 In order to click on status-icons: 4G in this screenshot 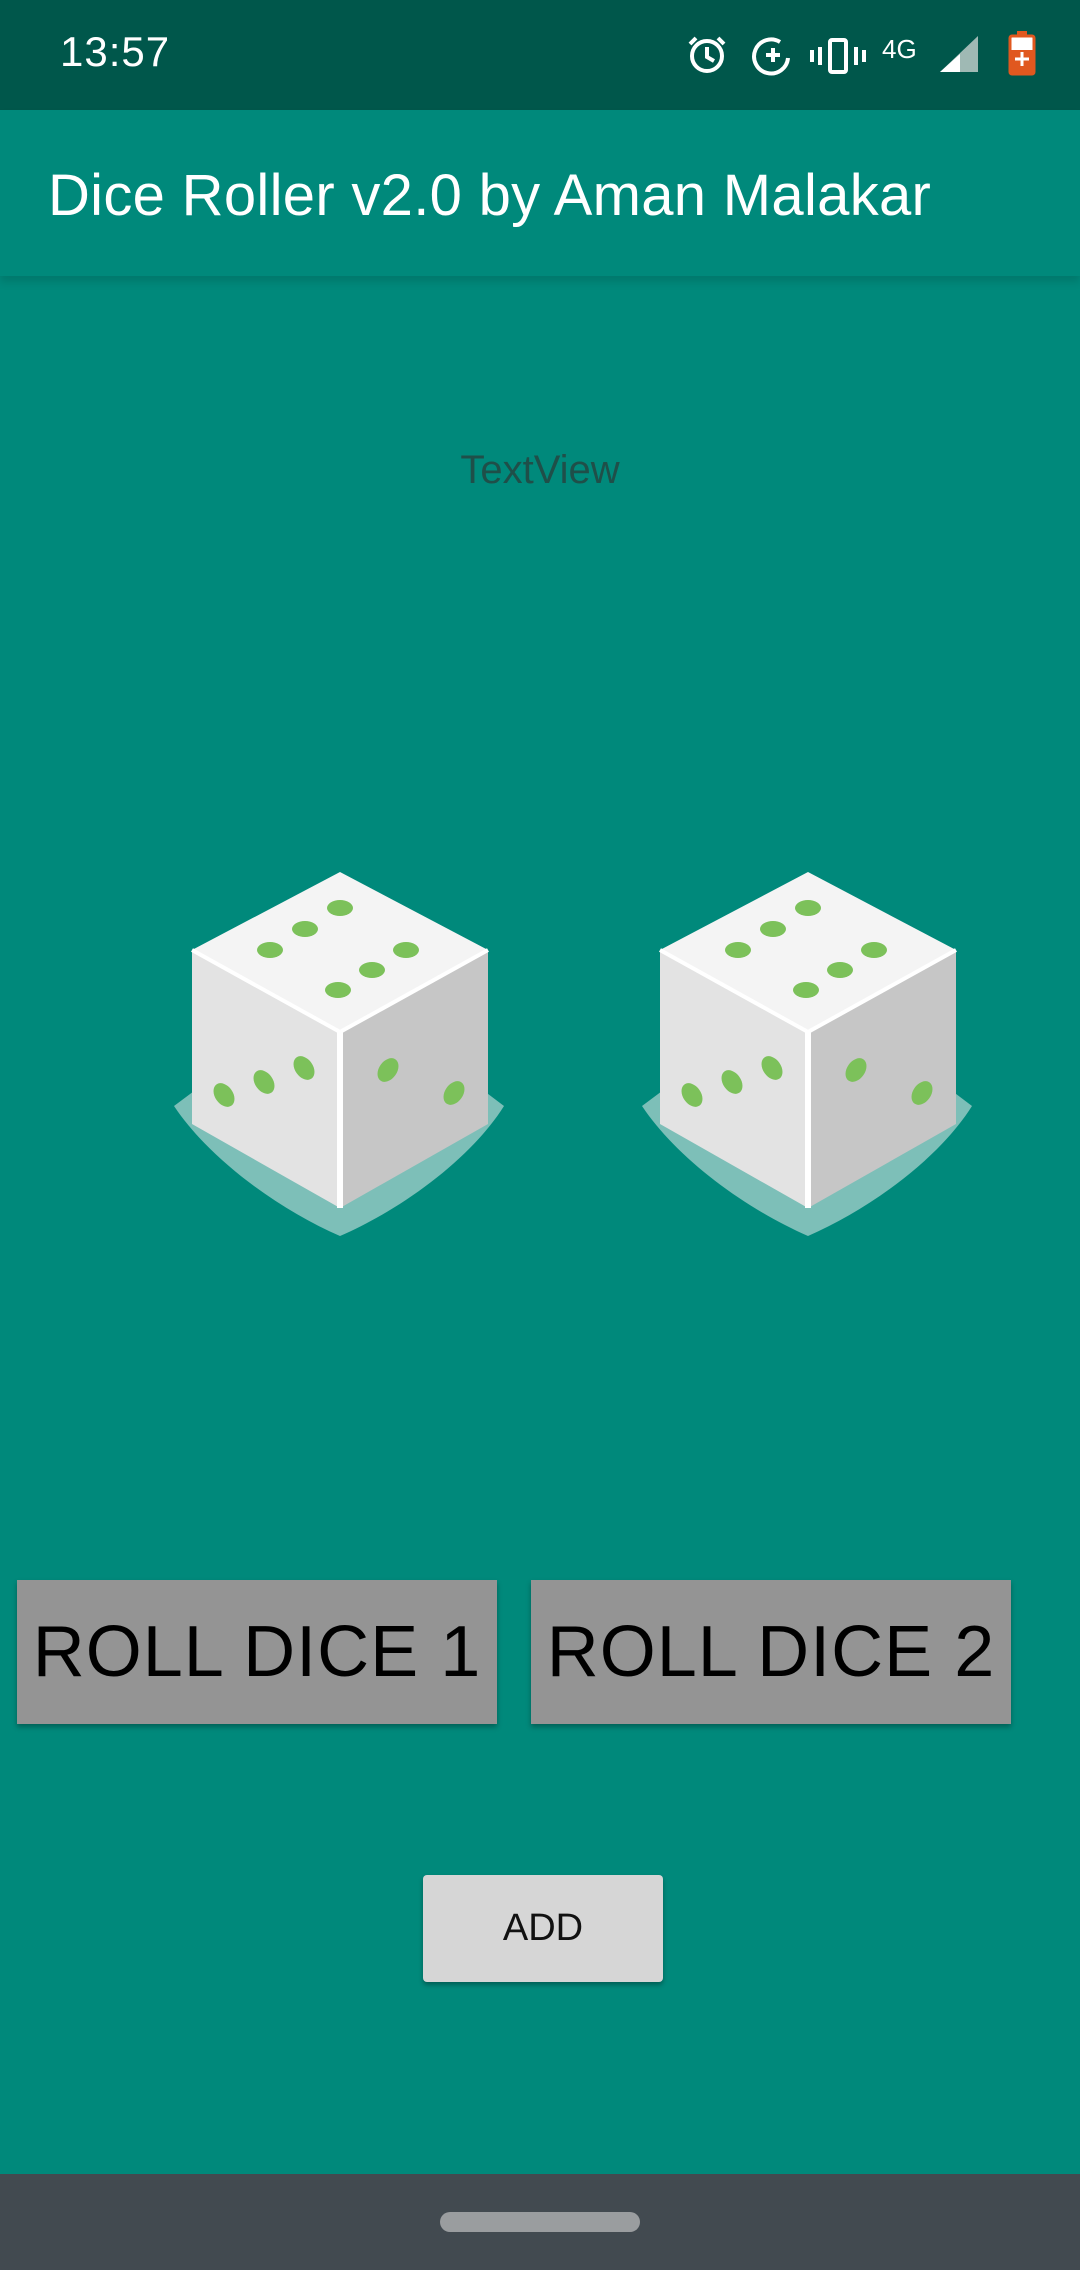, I will do `click(870, 55)`.